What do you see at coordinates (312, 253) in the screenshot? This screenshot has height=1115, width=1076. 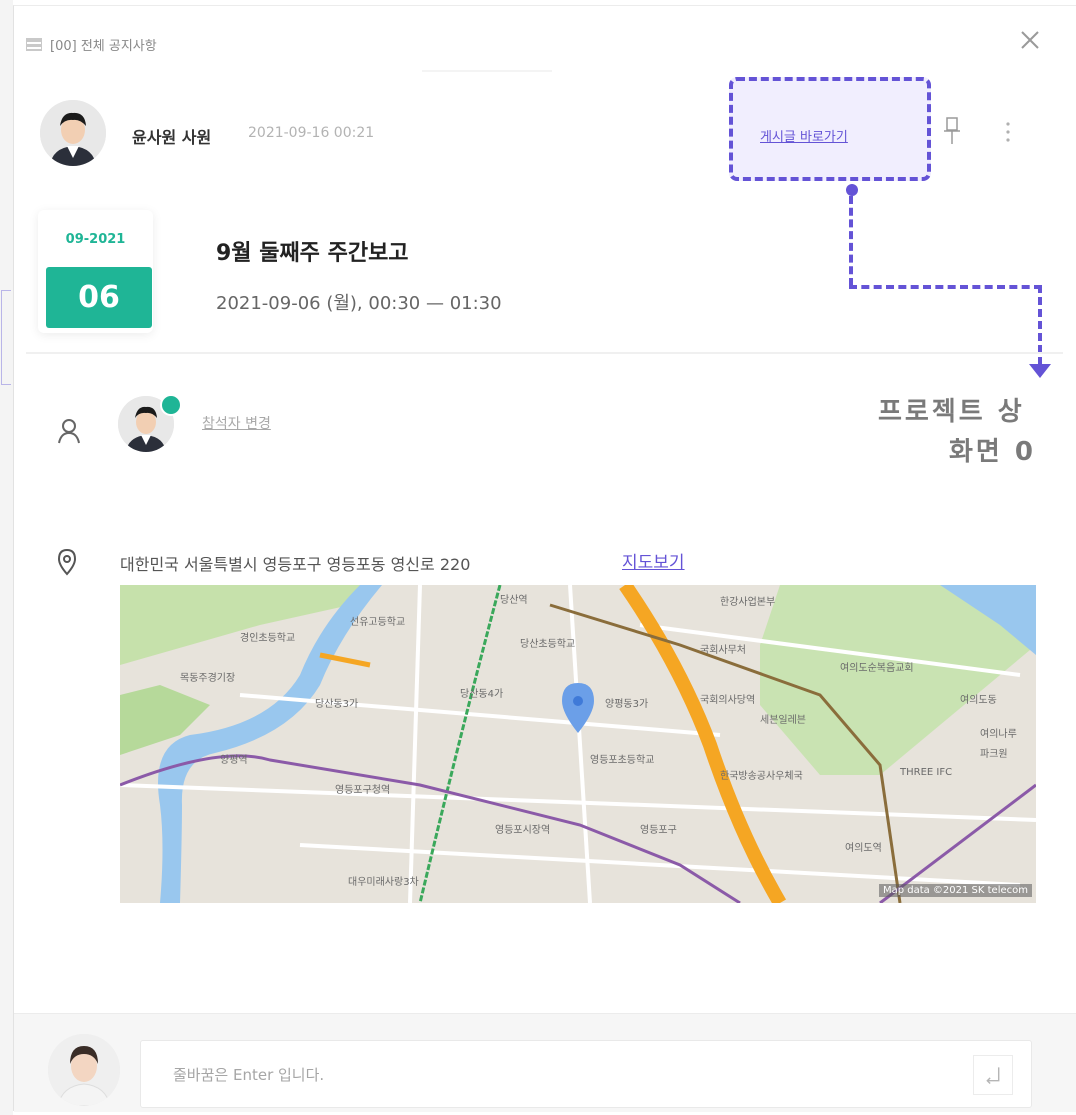 I see `event-title: 9월 둘째주 주간보고` at bounding box center [312, 253].